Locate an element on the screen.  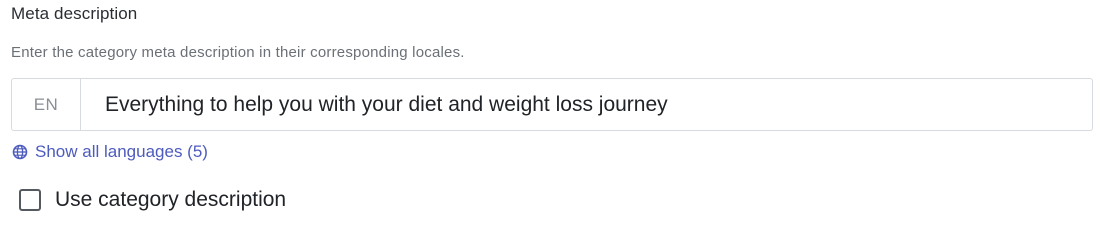
show-all-languages-label: Show all languages (5) is located at coordinates (121, 151).